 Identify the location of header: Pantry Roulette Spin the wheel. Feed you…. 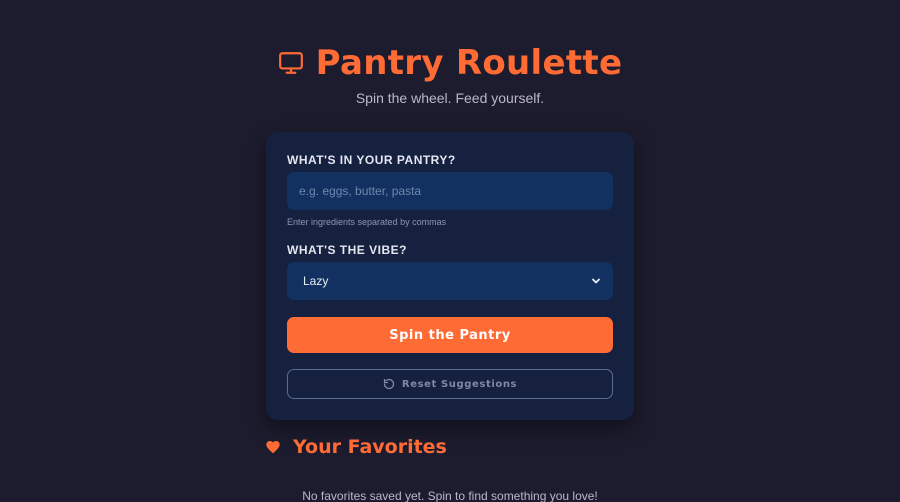
(450, 72).